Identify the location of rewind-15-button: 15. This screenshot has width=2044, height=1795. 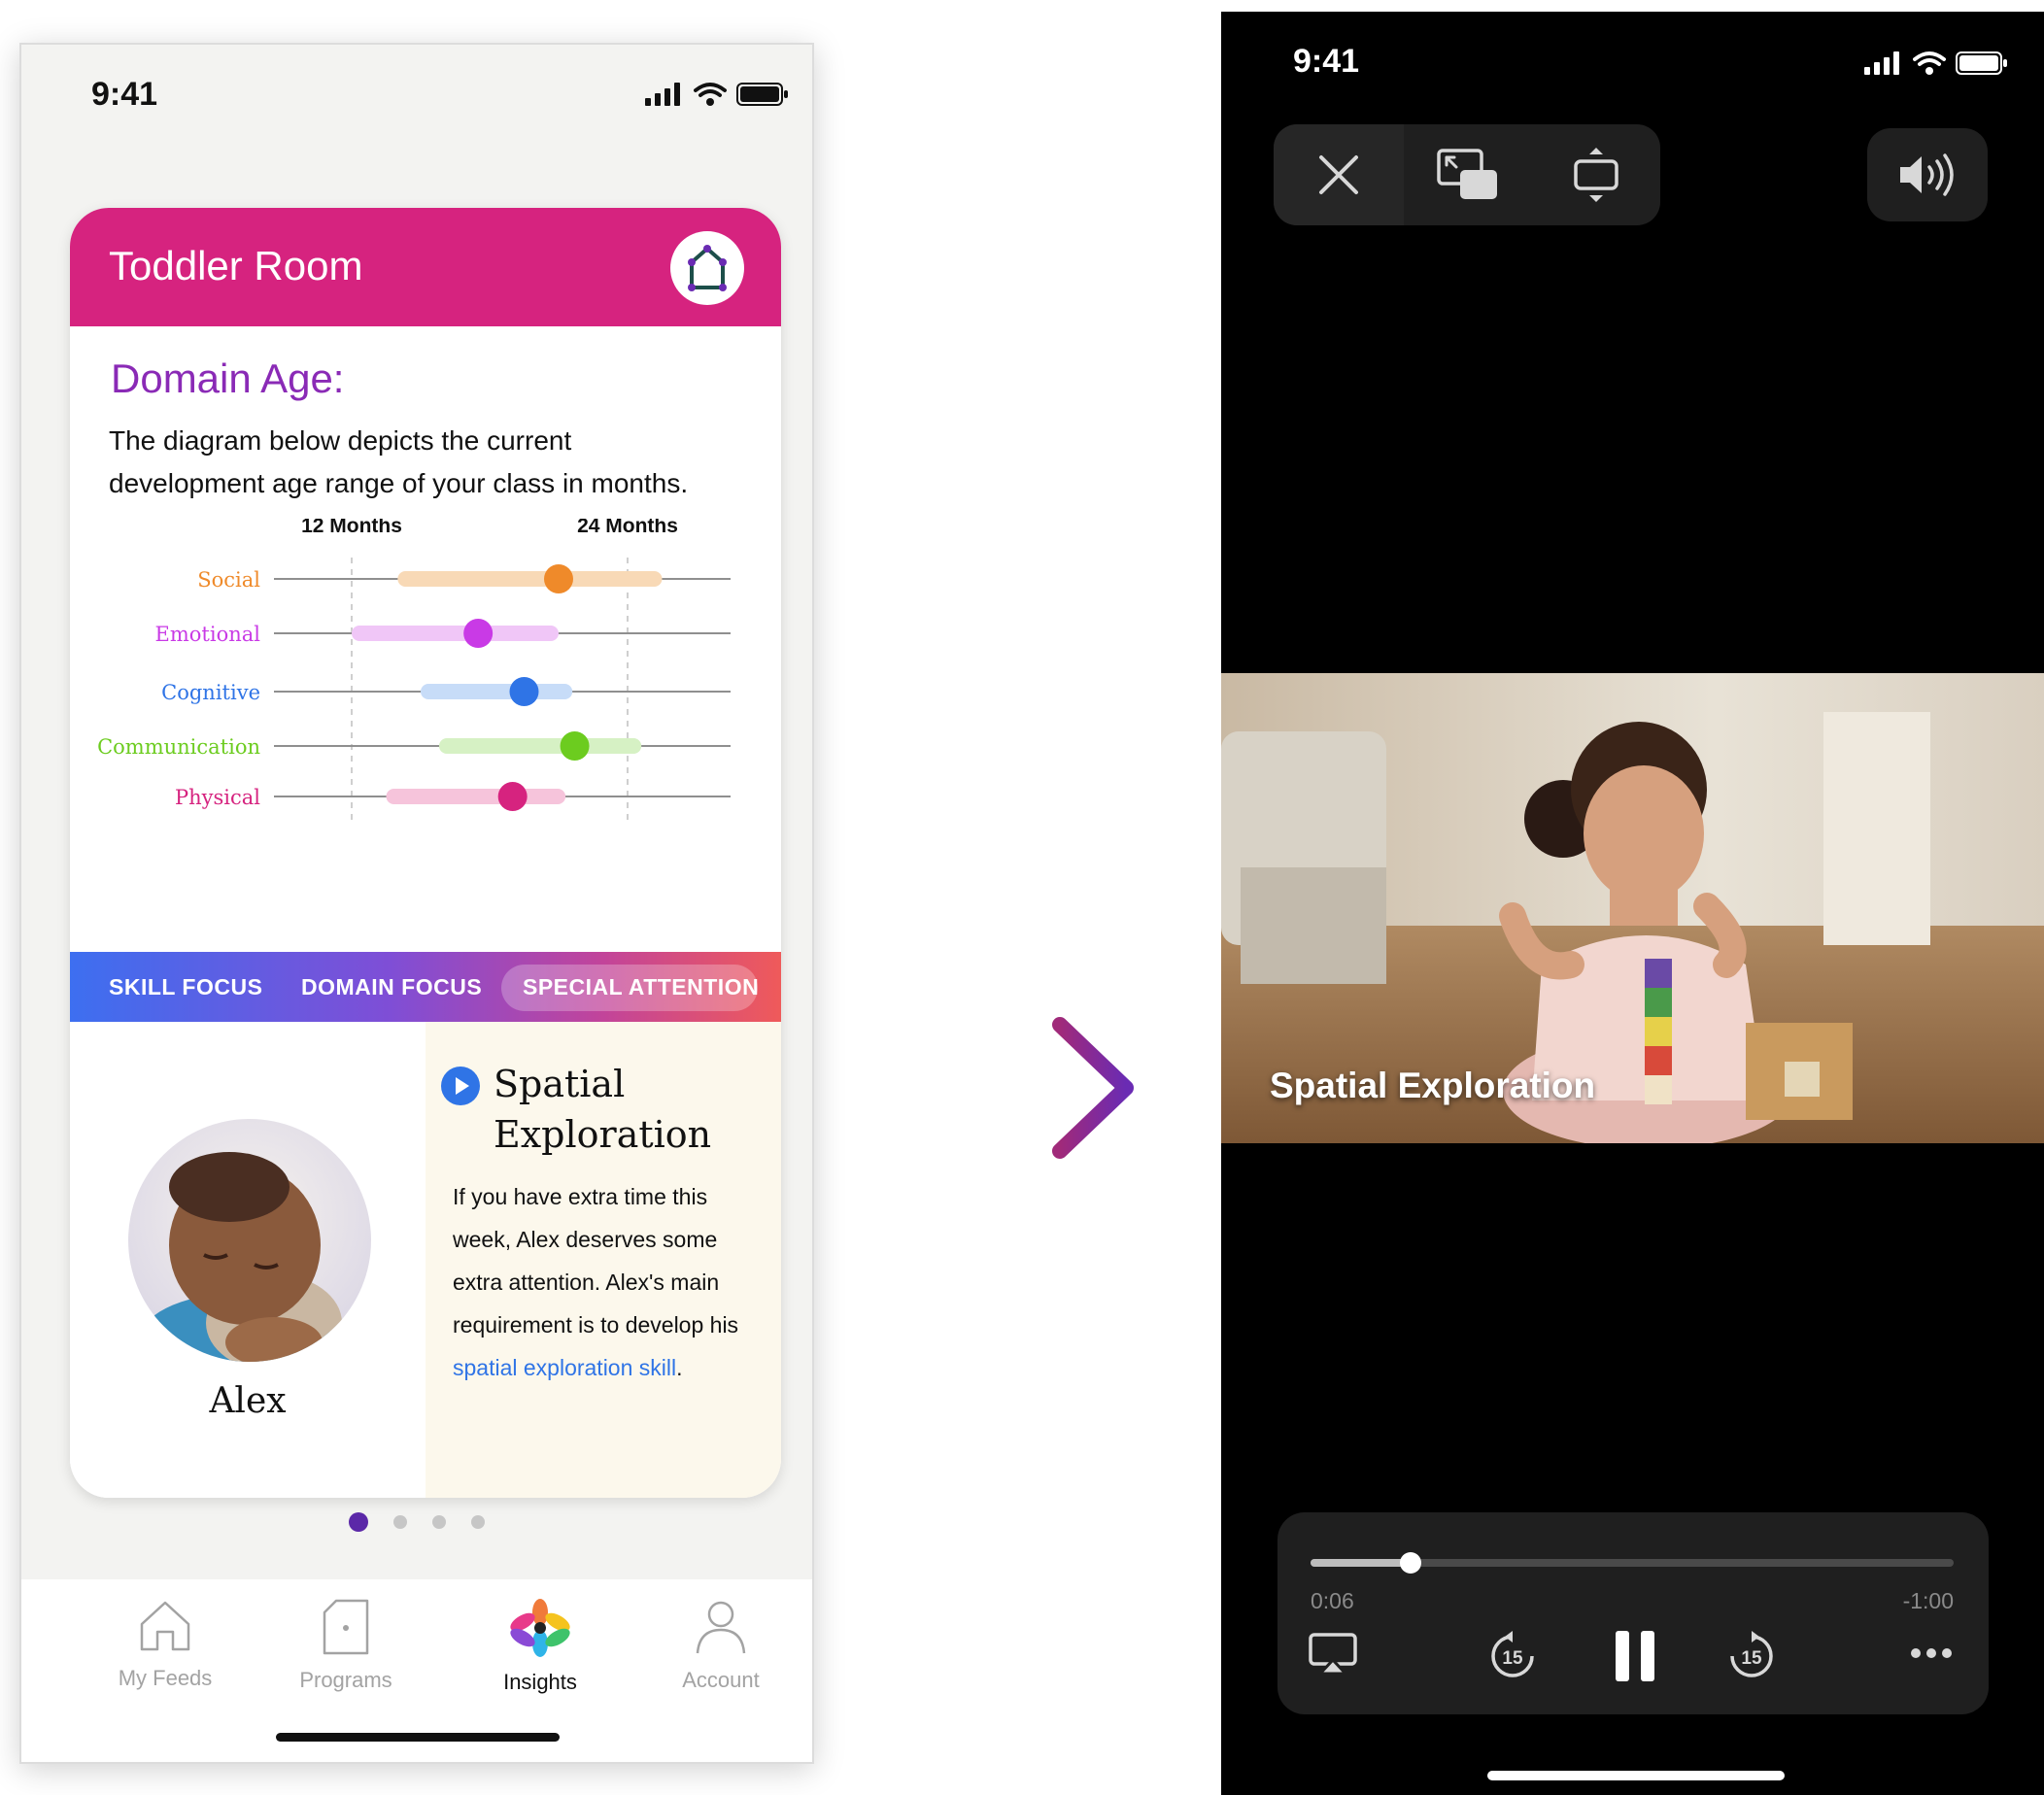
(1513, 1658).